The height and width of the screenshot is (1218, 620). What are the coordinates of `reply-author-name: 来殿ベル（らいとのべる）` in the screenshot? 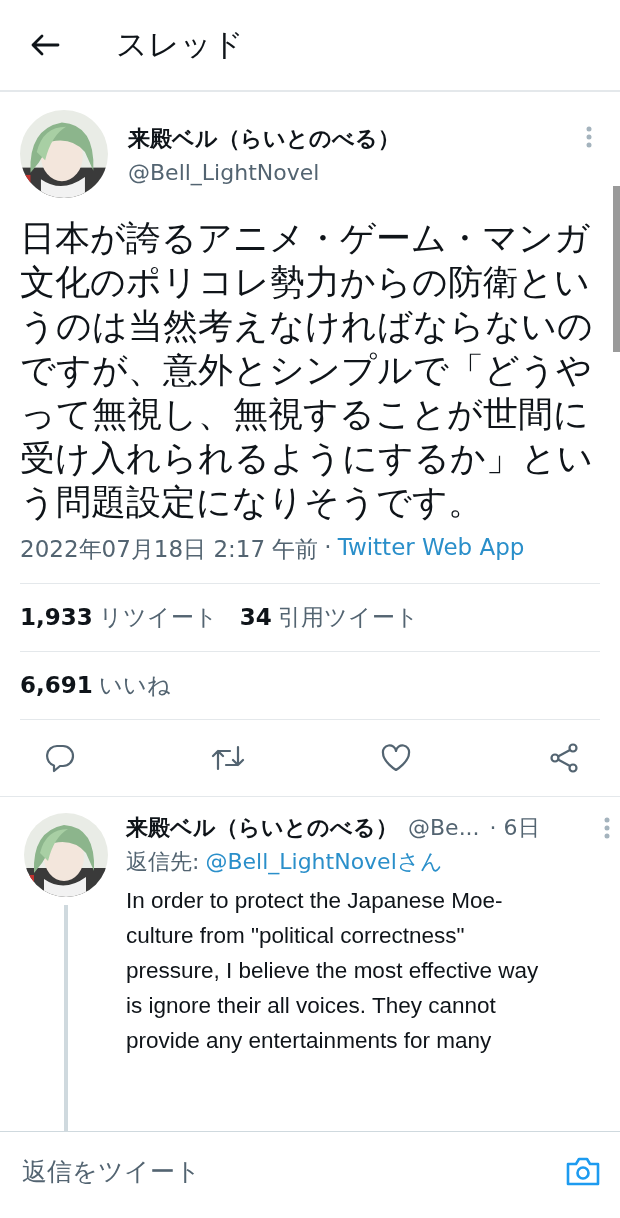 It's located at (262, 828).